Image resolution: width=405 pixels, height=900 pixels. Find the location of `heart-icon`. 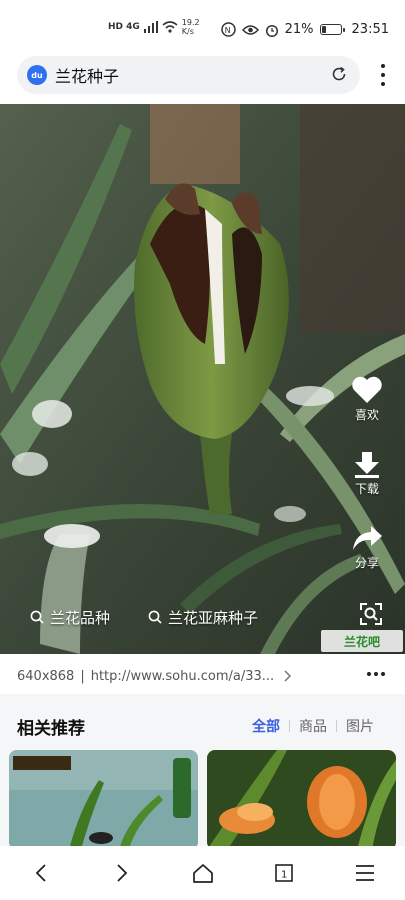

heart-icon is located at coordinates (367, 389).